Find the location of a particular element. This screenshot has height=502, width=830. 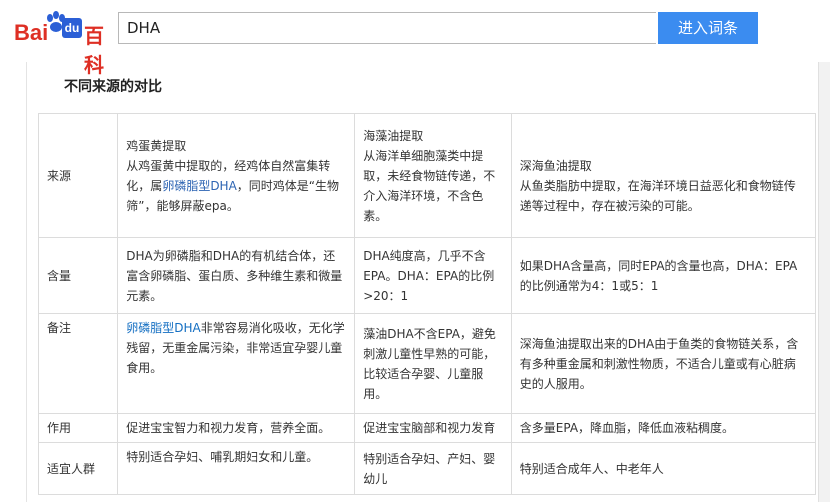

enter-entry-button: 进入词条 is located at coordinates (708, 28).